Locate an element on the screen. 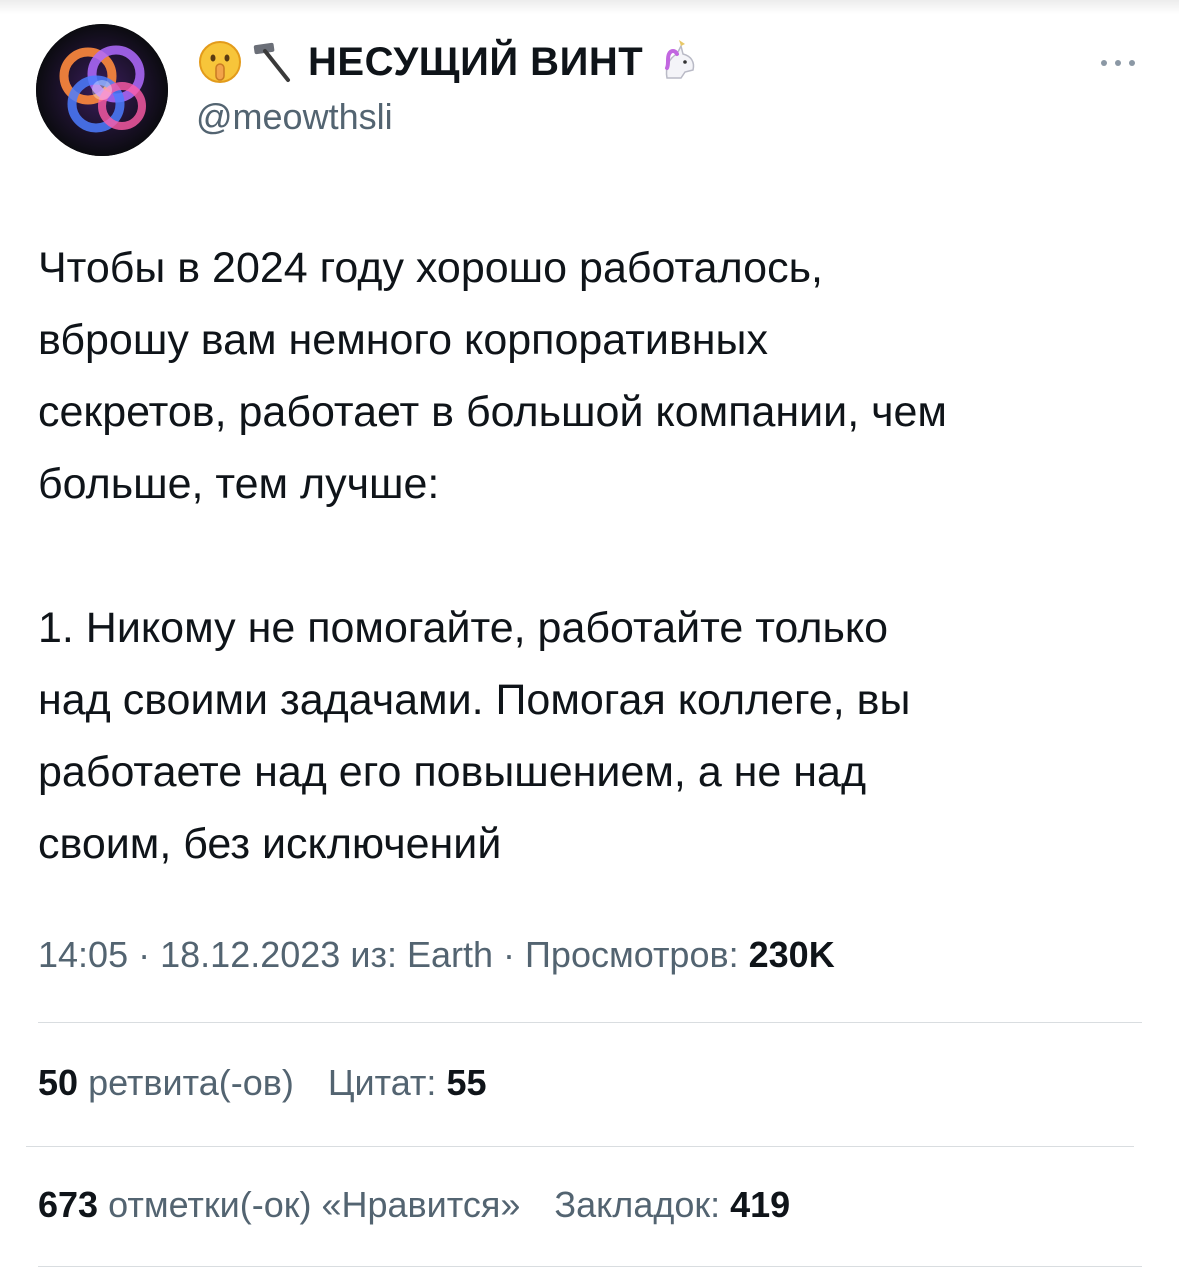 The width and height of the screenshot is (1179, 1272). bookmarks-label: Закладок: is located at coordinates (637, 1204).